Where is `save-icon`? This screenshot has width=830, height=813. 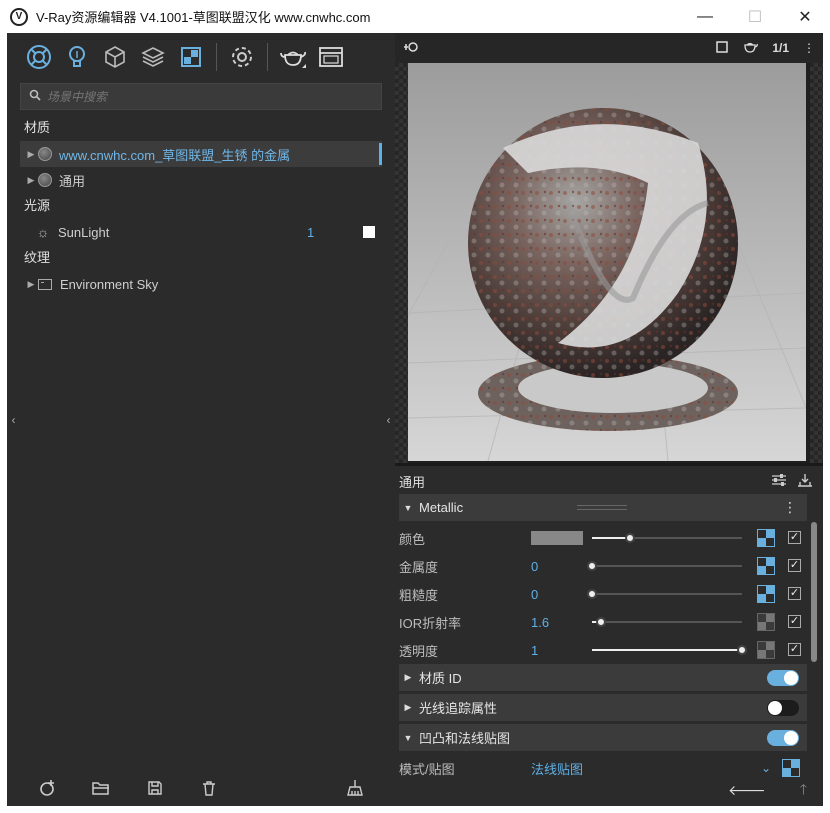
save-icon is located at coordinates (155, 790).